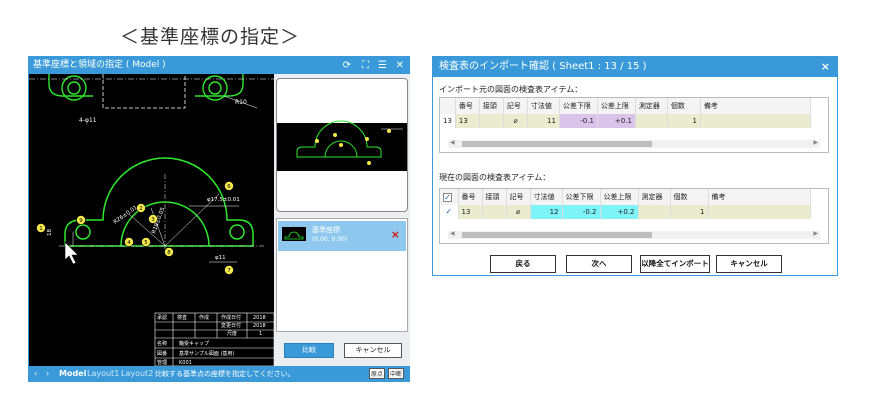 The height and width of the screenshot is (409, 870). What do you see at coordinates (365, 65) in the screenshot?
I see `fit-icon: ⛶` at bounding box center [365, 65].